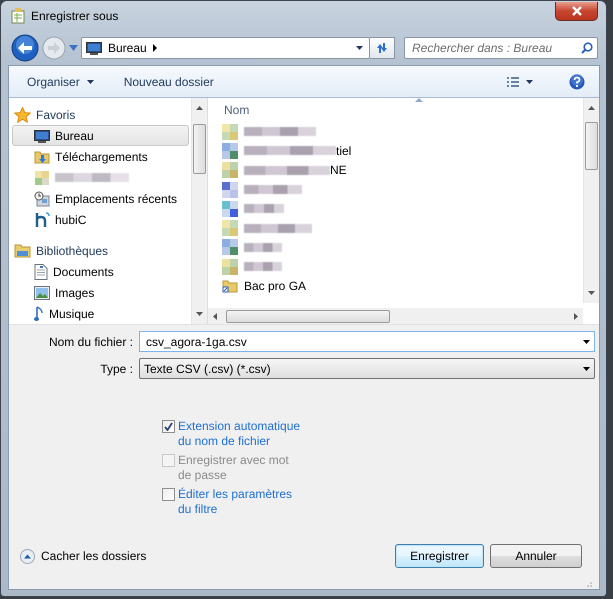  What do you see at coordinates (27, 556) in the screenshot?
I see `collapse-icon` at bounding box center [27, 556].